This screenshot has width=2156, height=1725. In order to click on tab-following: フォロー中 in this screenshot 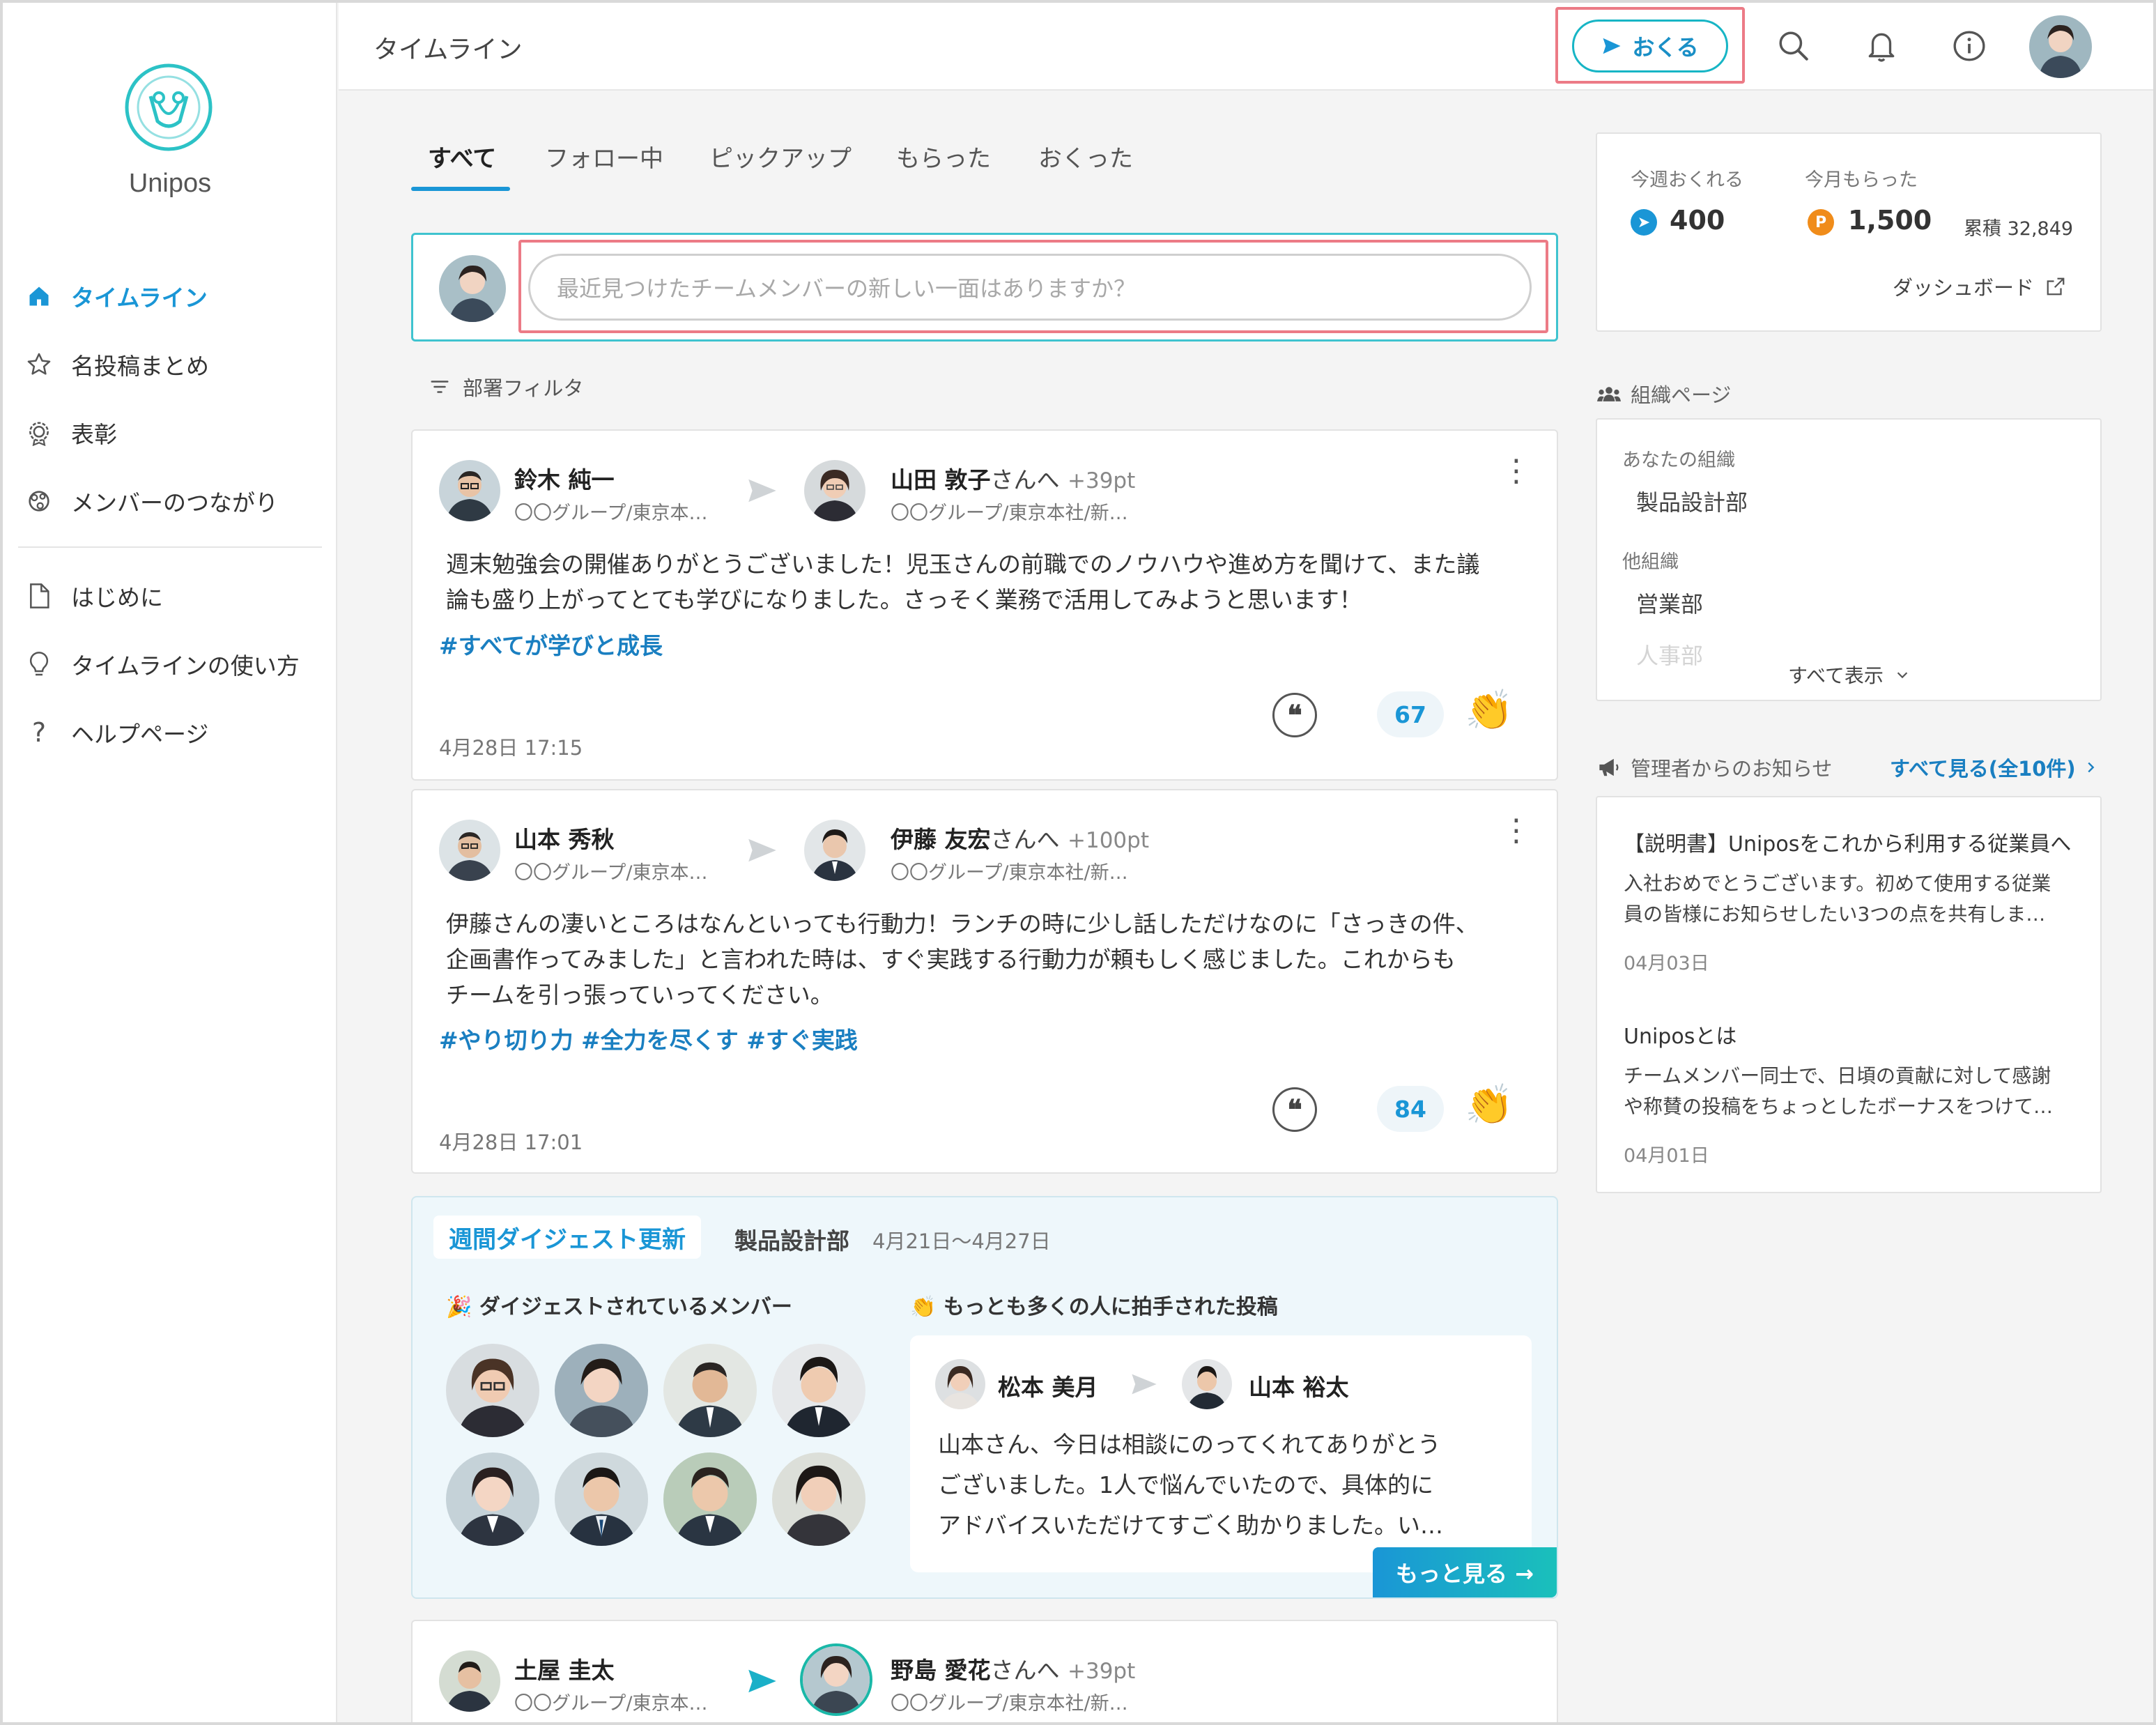, I will do `click(604, 156)`.